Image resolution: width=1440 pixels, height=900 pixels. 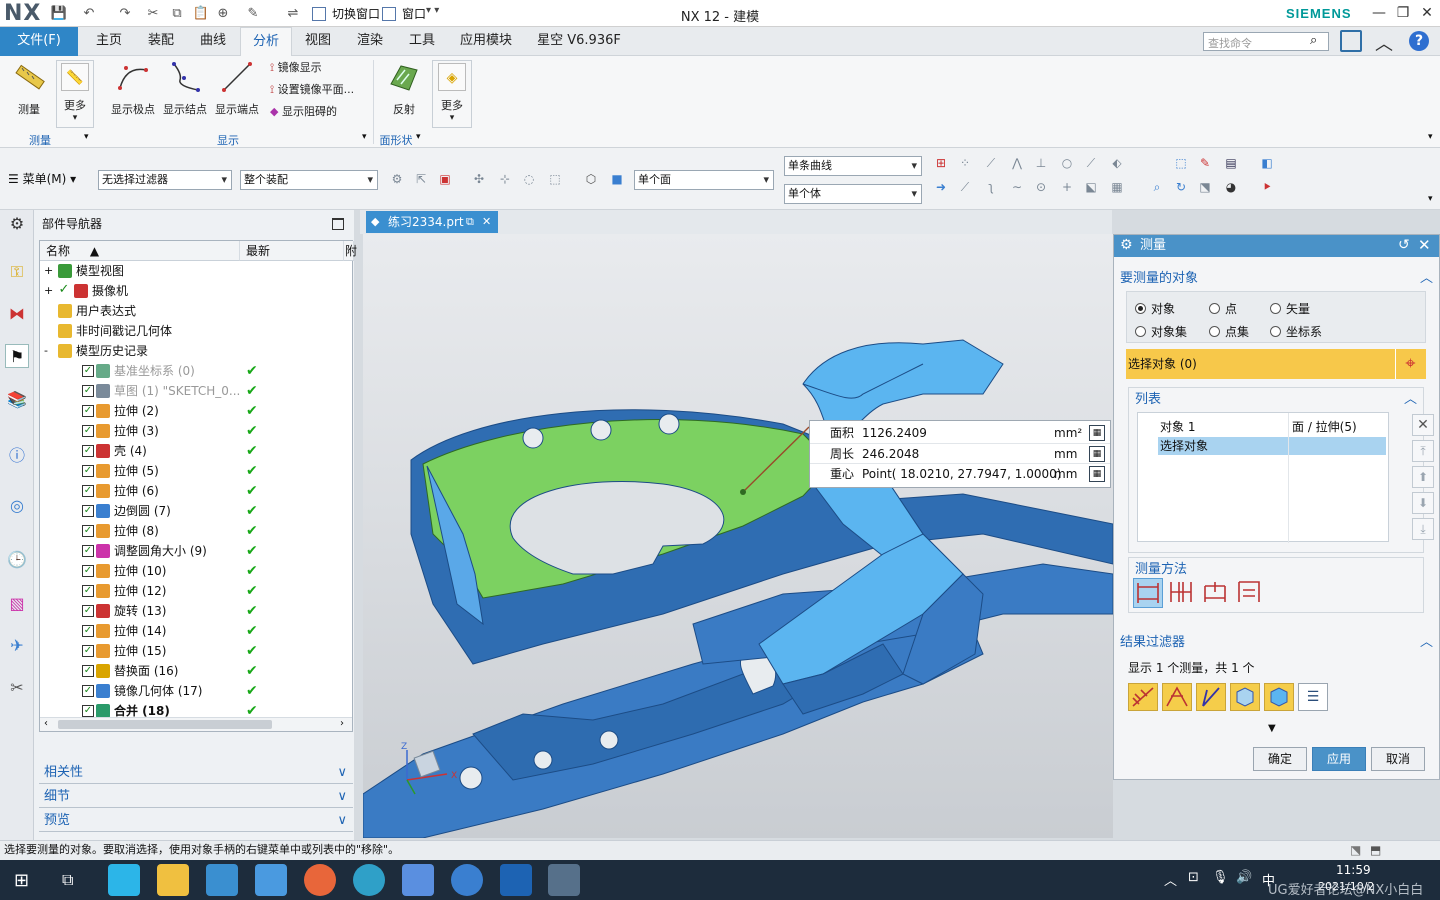 I want to click on column-header-extra: 附, so click(x=350, y=251).